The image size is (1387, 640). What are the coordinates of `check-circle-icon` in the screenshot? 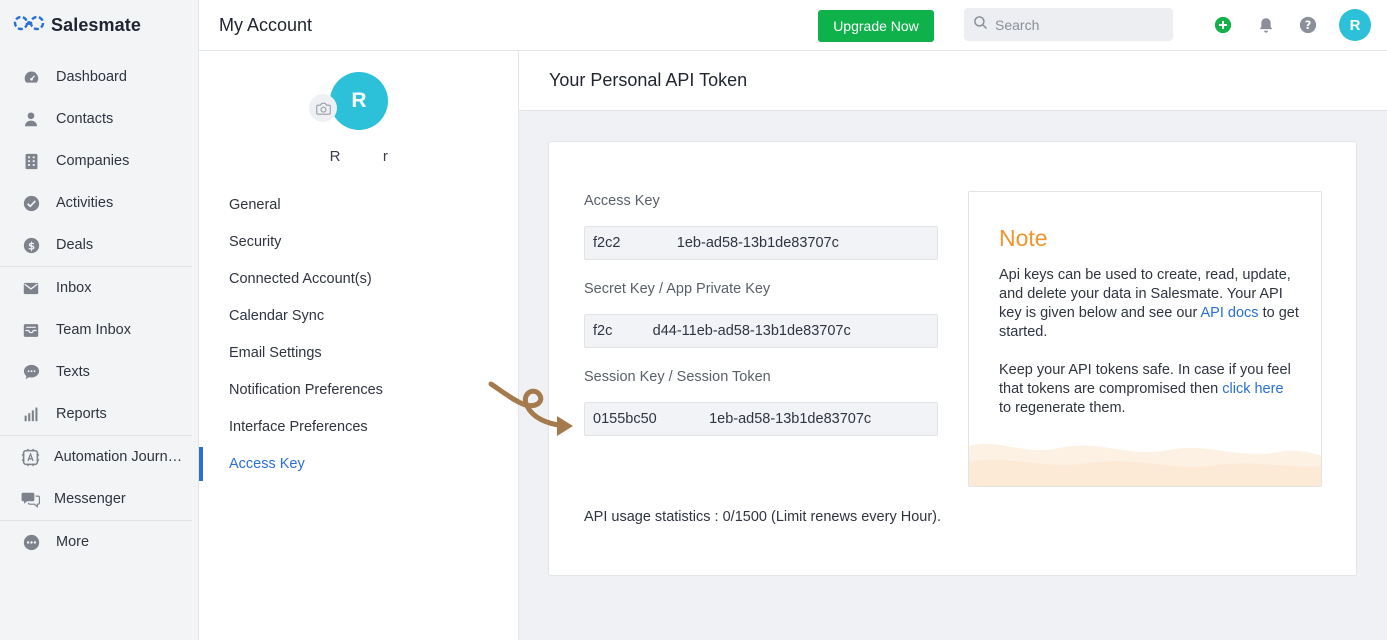 It's located at (31, 203).